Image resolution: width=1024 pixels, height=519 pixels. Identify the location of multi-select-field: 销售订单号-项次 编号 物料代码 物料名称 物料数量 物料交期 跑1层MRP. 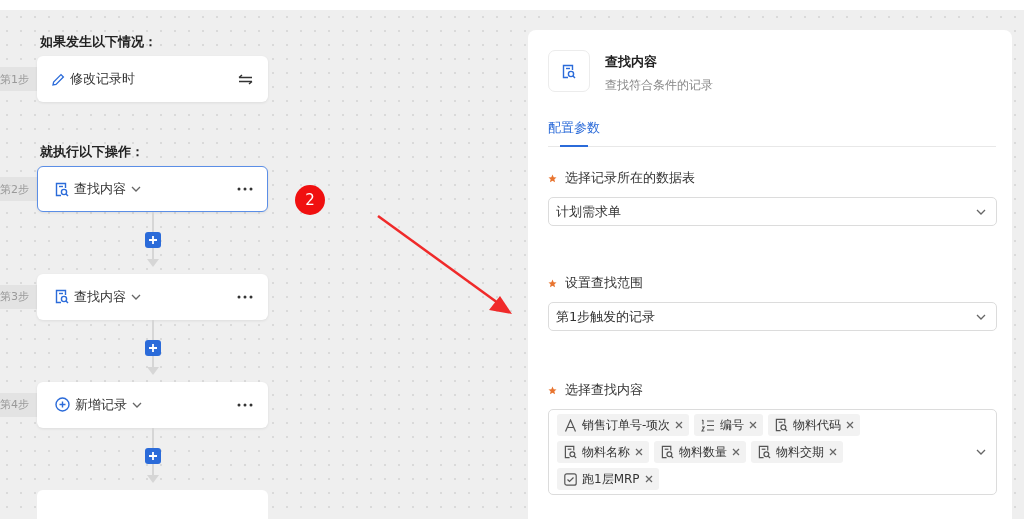
(772, 452).